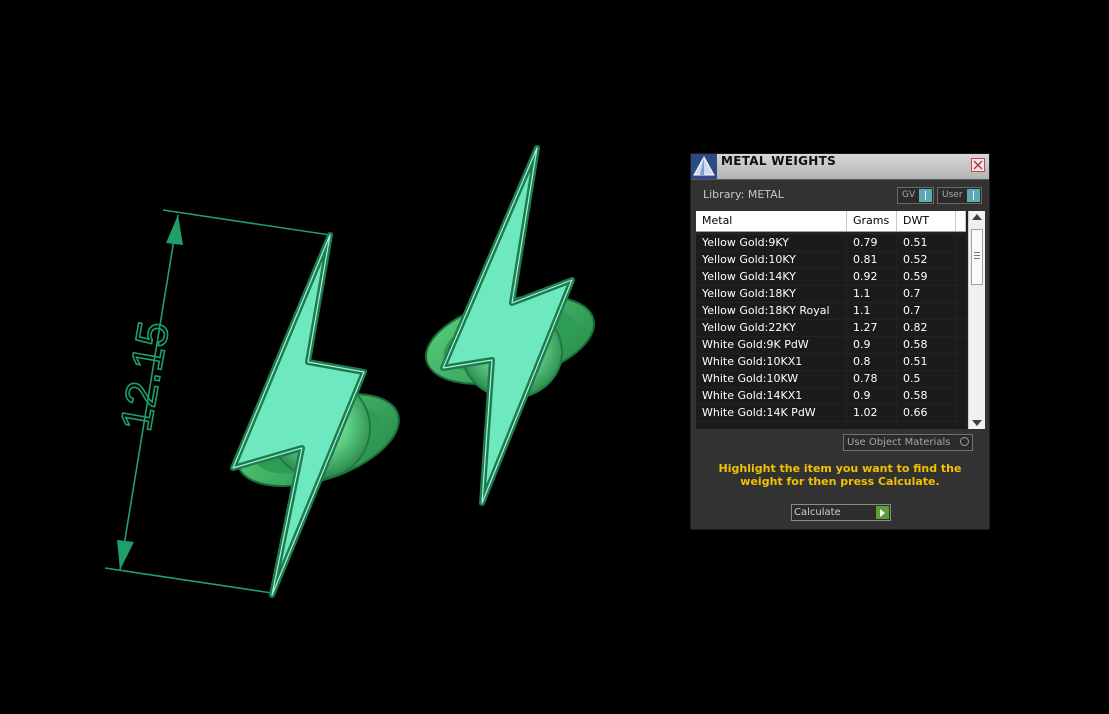 This screenshot has width=1109, height=714. I want to click on table-row: Yellow Gold:22KY 1.27 0.82, so click(831, 328).